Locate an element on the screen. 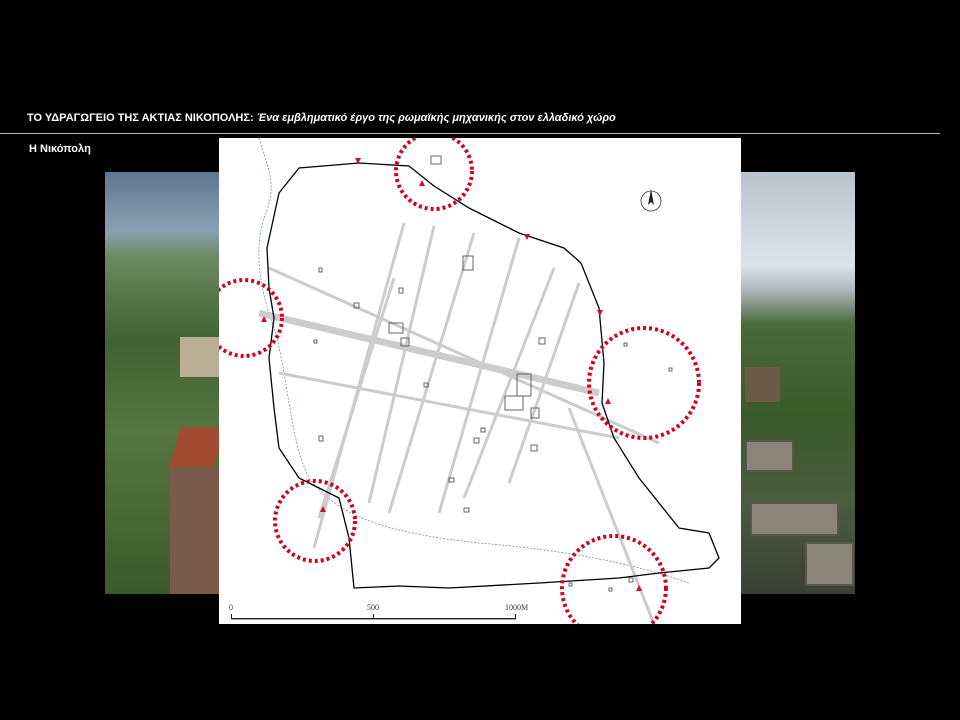 The height and width of the screenshot is (720, 960). reconstruction-image-right is located at coordinates (797, 383).